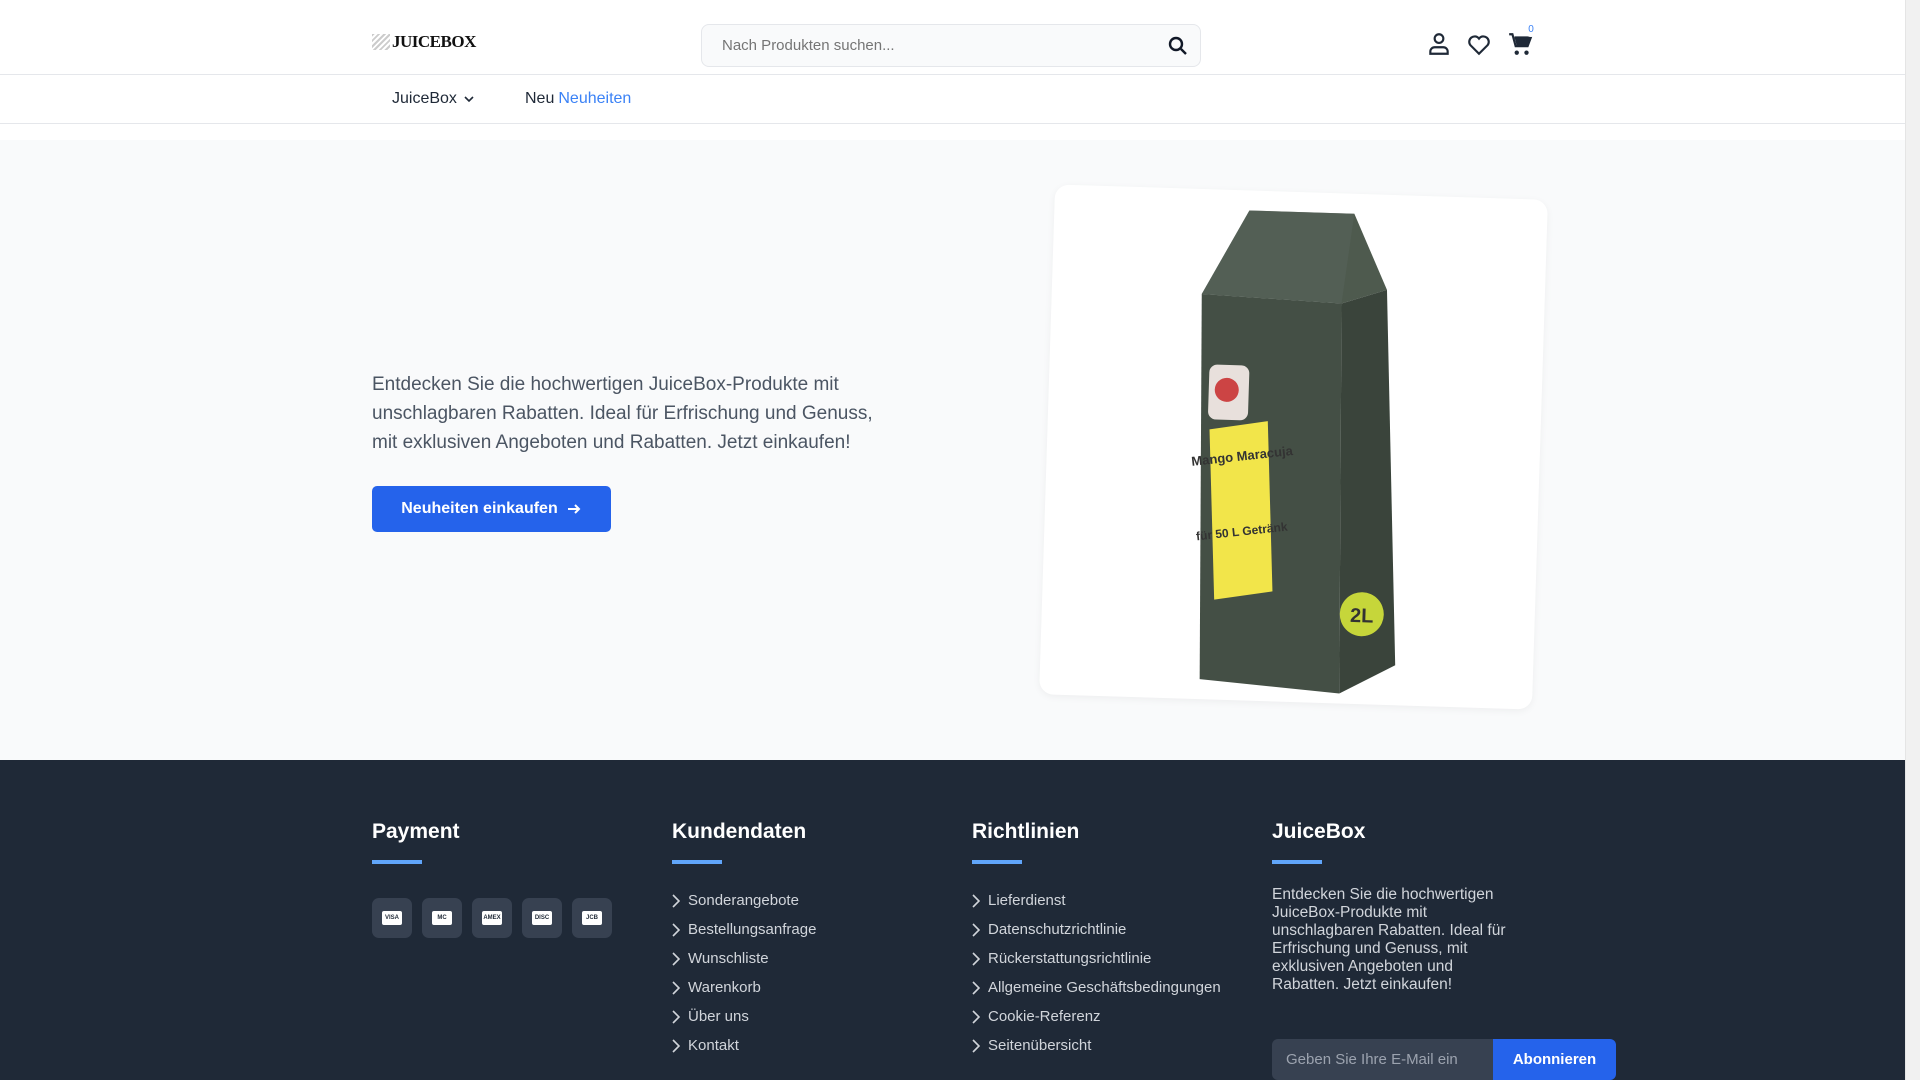 The height and width of the screenshot is (1080, 1920). What do you see at coordinates (718, 1016) in the screenshot?
I see `footer-link-label: Über uns` at bounding box center [718, 1016].